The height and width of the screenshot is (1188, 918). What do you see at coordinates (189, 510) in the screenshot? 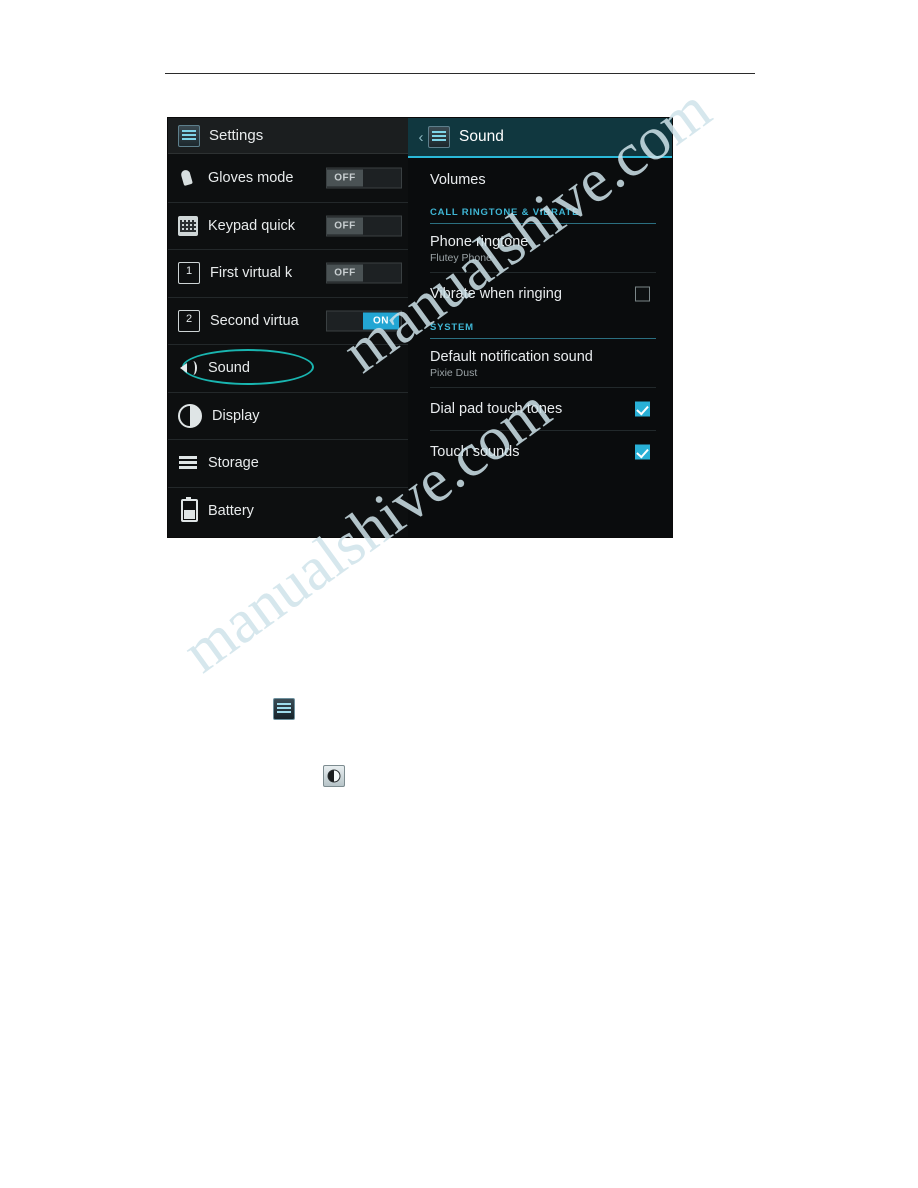
I see `battery-icon` at bounding box center [189, 510].